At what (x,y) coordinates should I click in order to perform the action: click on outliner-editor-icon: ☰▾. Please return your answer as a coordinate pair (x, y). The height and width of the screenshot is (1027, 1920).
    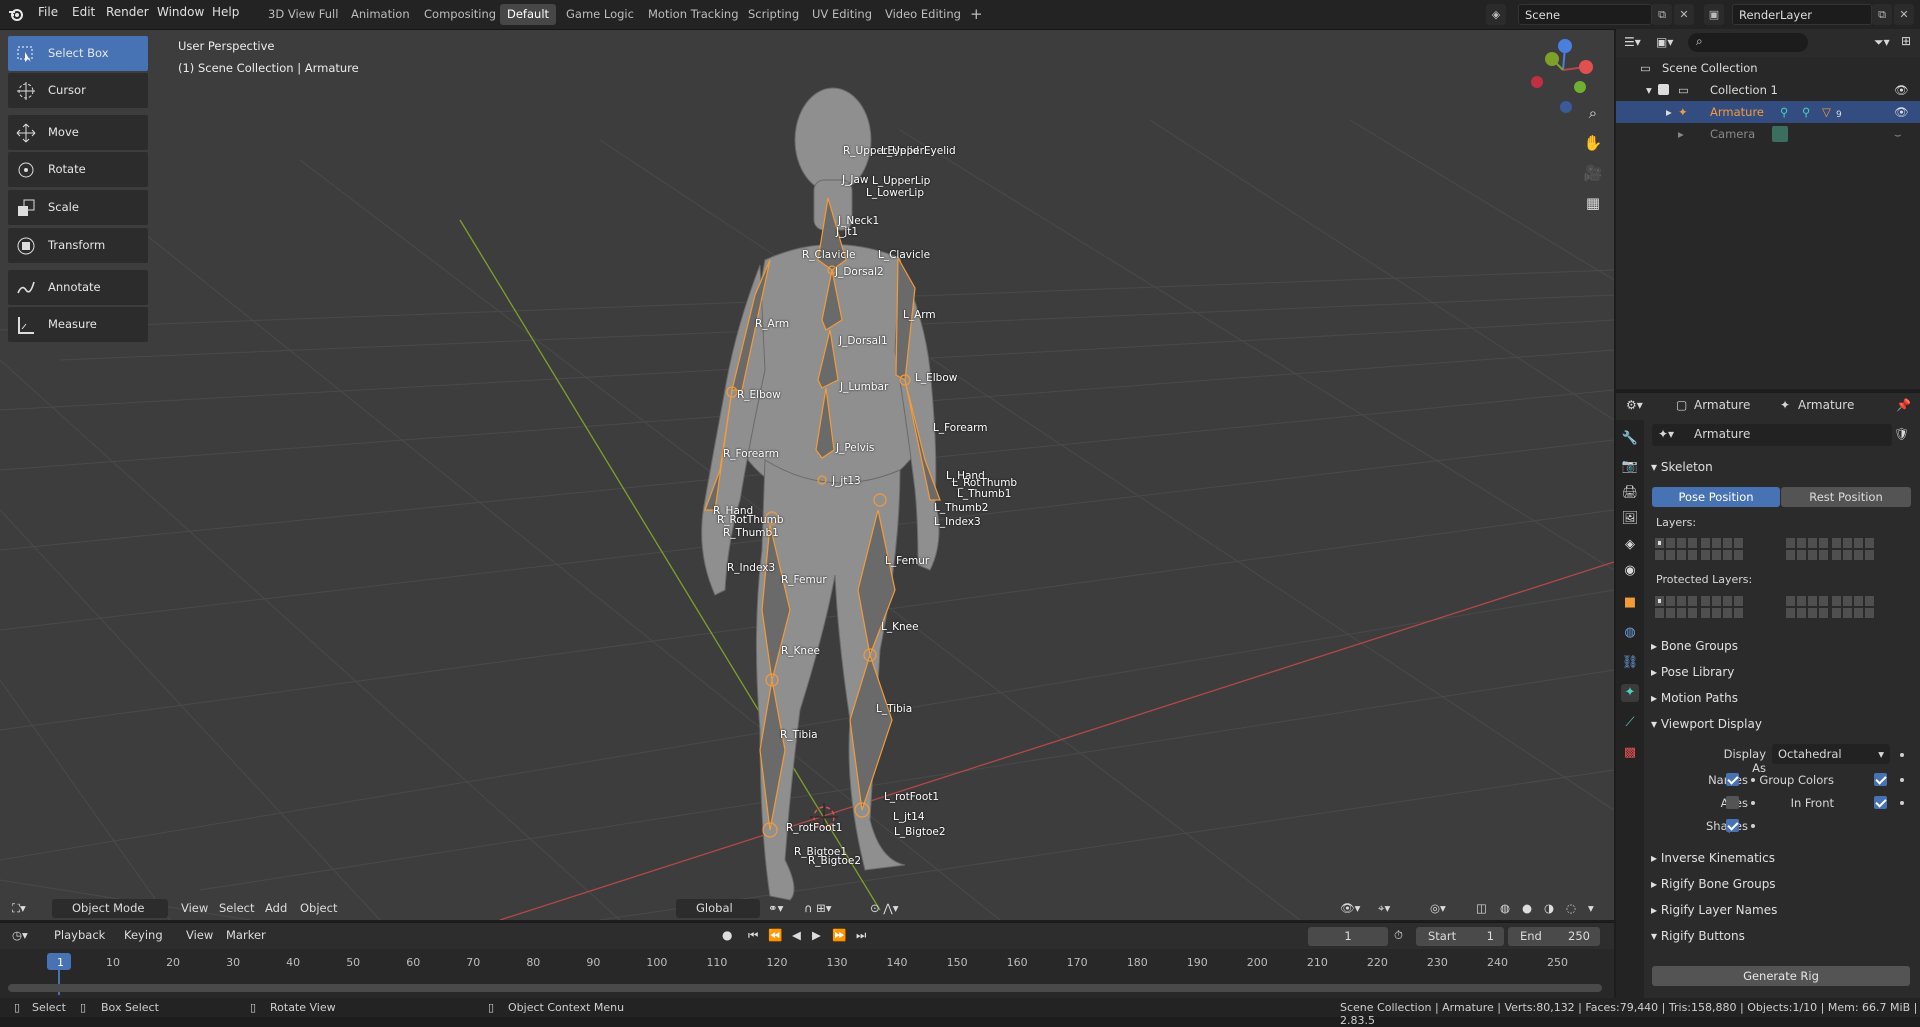
    Looking at the image, I should click on (1632, 42).